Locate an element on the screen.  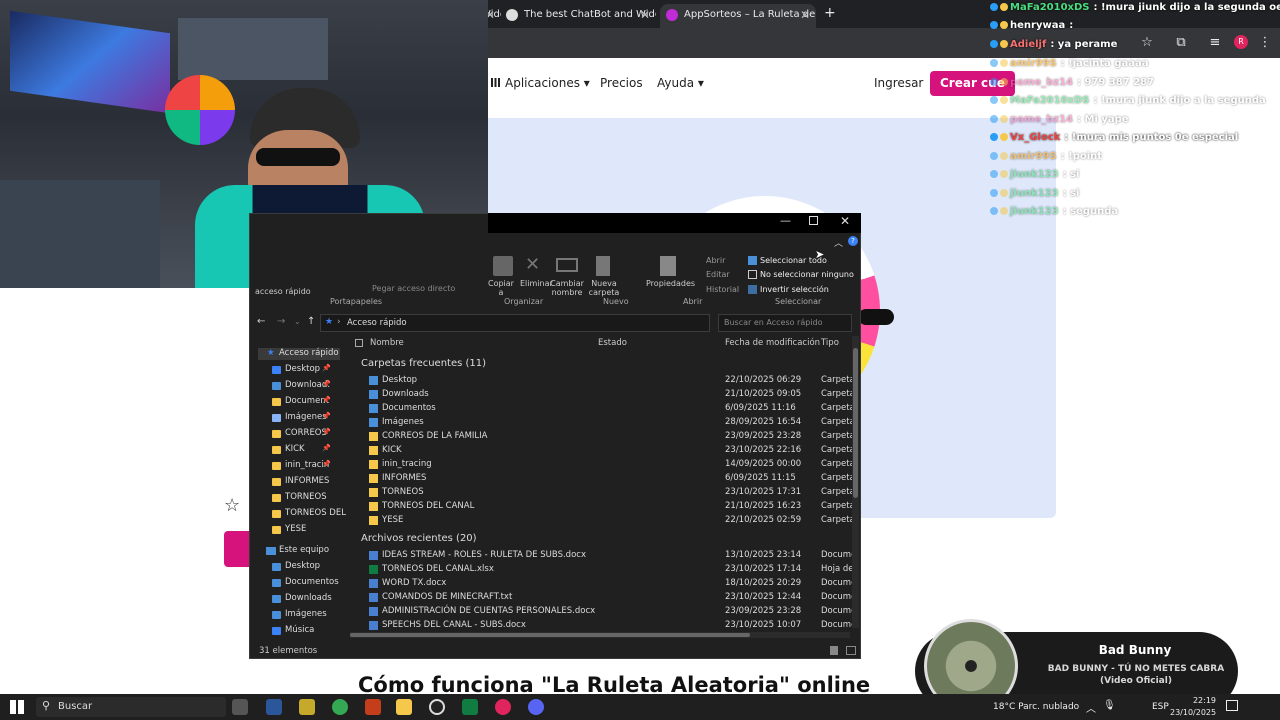
clock-time: 22:19 is located at coordinates (1199, 700).